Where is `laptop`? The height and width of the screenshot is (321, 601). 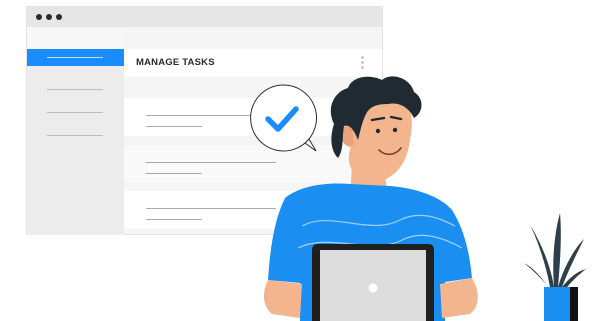
laptop is located at coordinates (373, 282).